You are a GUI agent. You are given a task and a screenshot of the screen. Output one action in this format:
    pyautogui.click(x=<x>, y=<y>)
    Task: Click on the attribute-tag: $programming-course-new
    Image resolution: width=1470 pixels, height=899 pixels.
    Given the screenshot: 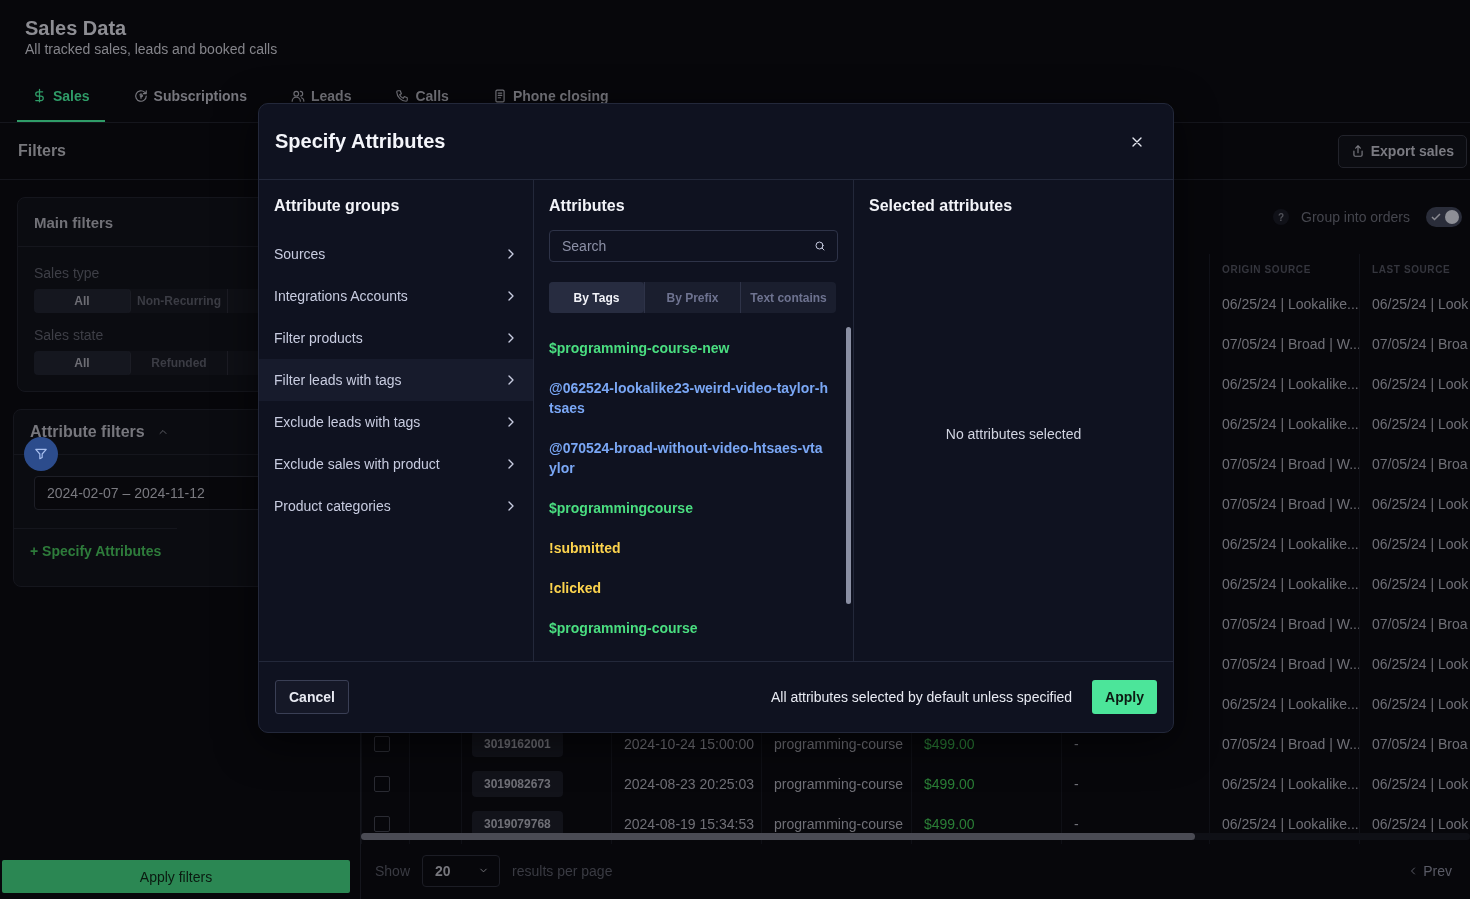 What is the action you would take?
    pyautogui.click(x=689, y=348)
    